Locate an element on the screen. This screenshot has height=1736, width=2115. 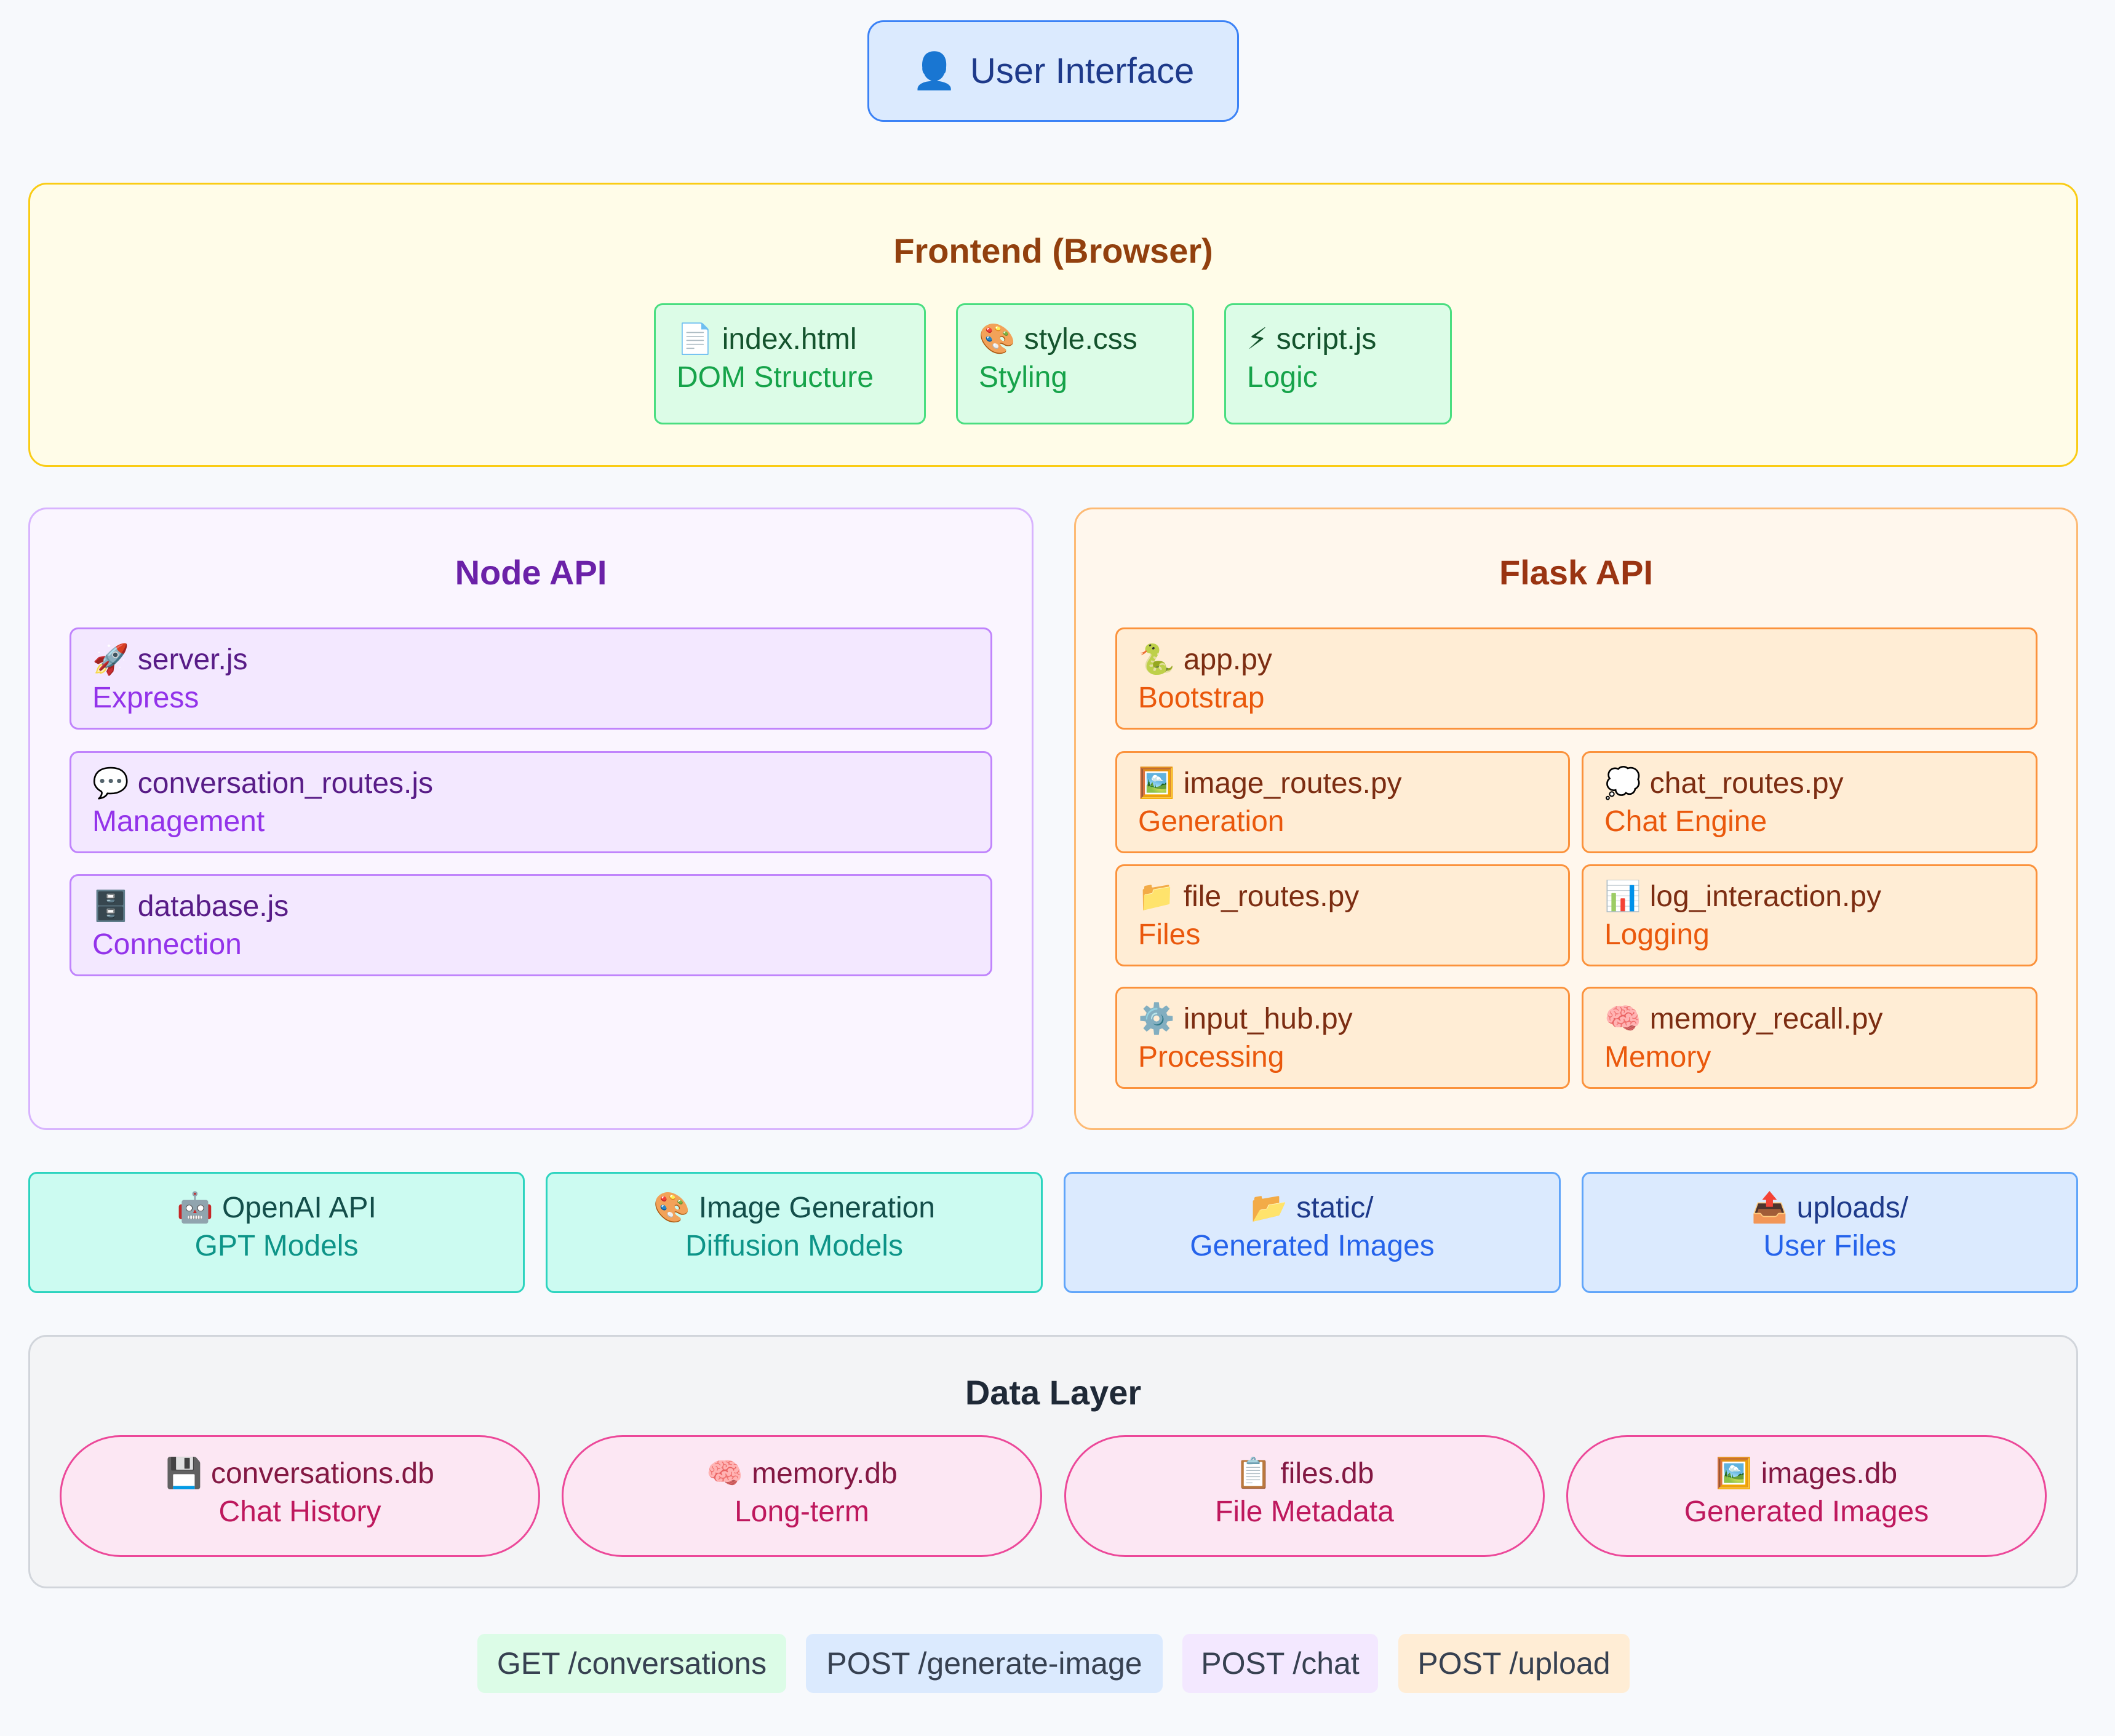
endpoint-post-upload: POST /upload is located at coordinates (1514, 1663).